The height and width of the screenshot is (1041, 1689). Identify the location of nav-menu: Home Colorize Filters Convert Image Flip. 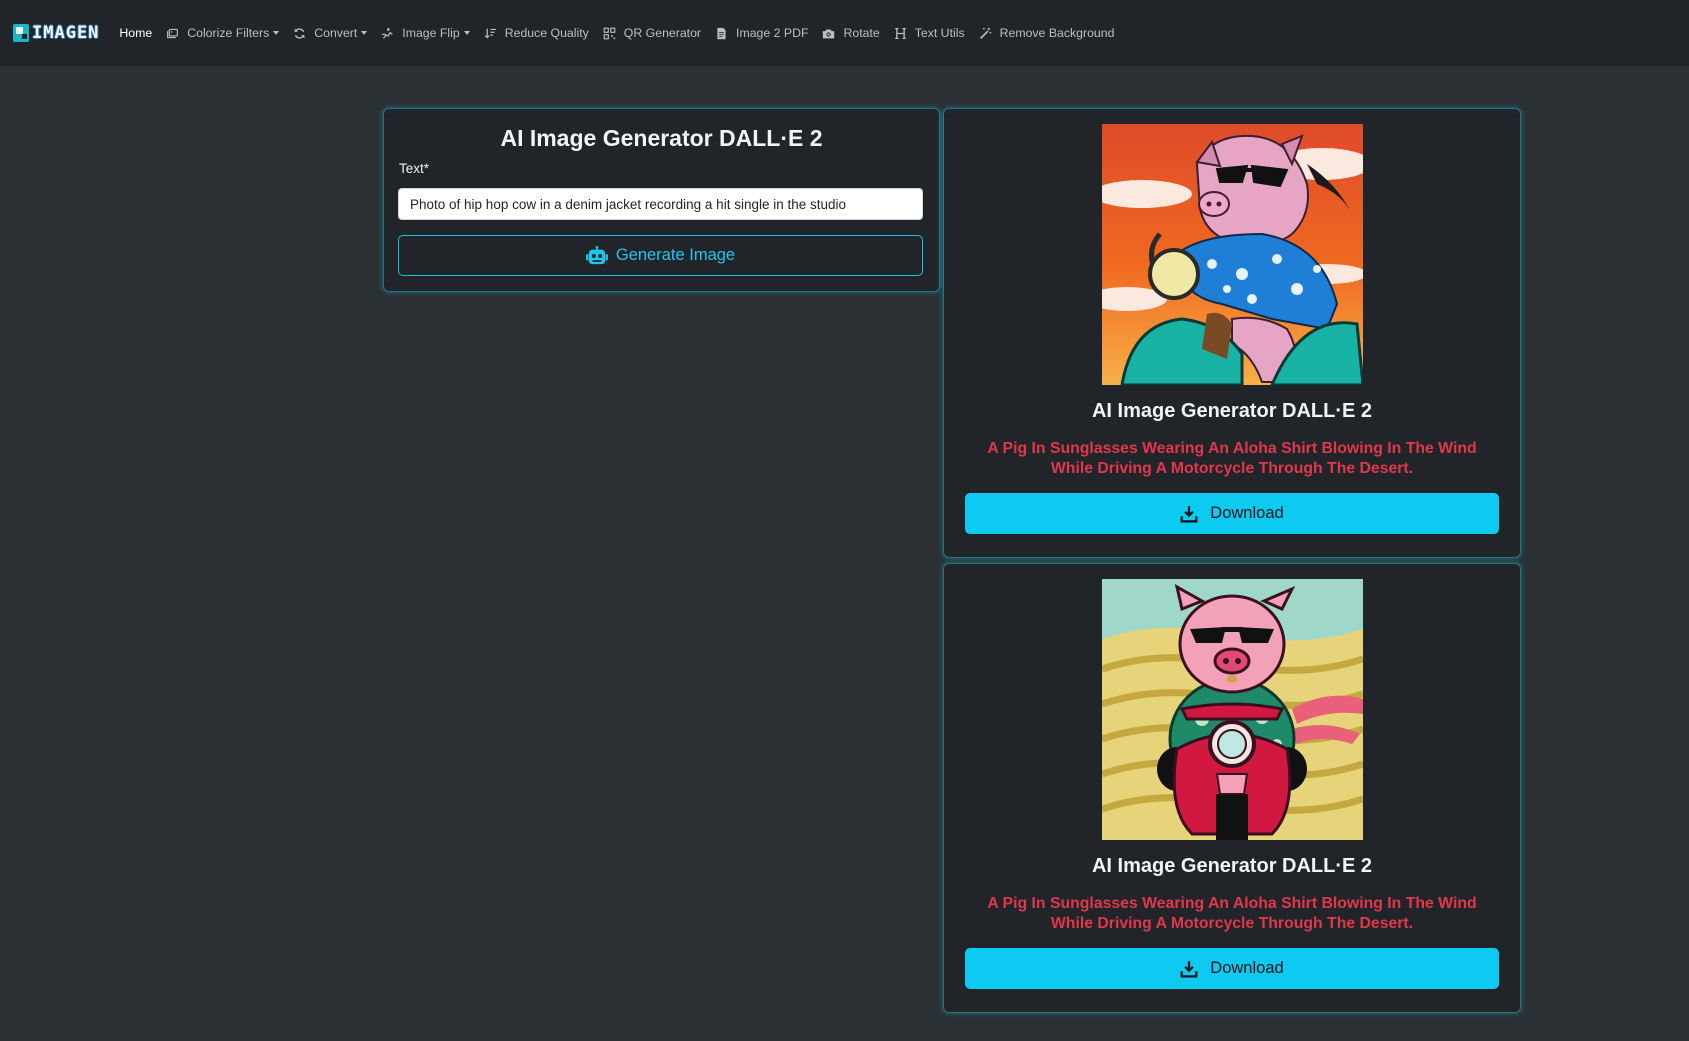
(623, 33).